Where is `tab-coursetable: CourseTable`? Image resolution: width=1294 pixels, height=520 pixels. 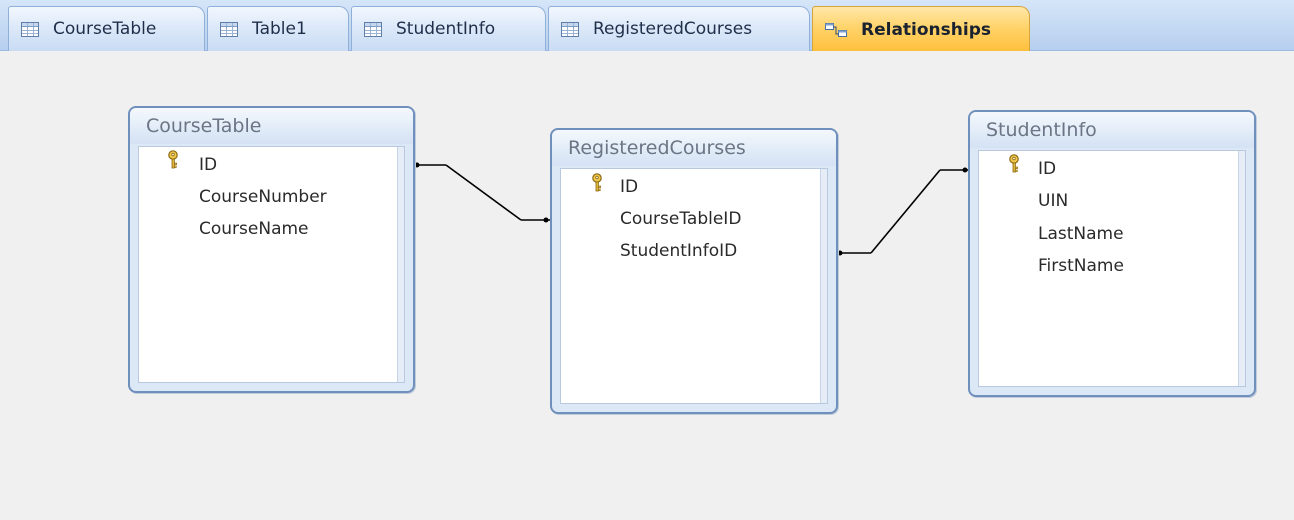
tab-coursetable: CourseTable is located at coordinates (106, 28).